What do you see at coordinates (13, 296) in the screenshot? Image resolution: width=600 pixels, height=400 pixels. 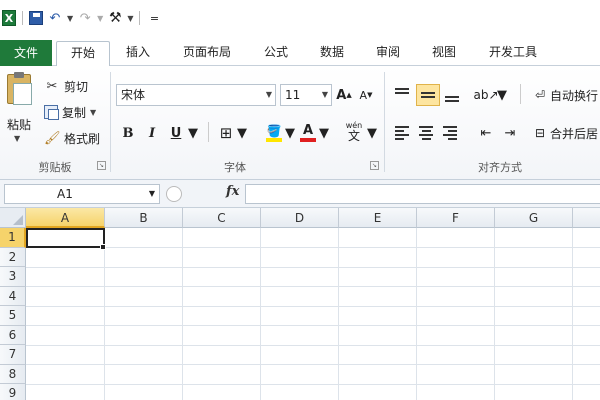 I see `row-header-4: 4` at bounding box center [13, 296].